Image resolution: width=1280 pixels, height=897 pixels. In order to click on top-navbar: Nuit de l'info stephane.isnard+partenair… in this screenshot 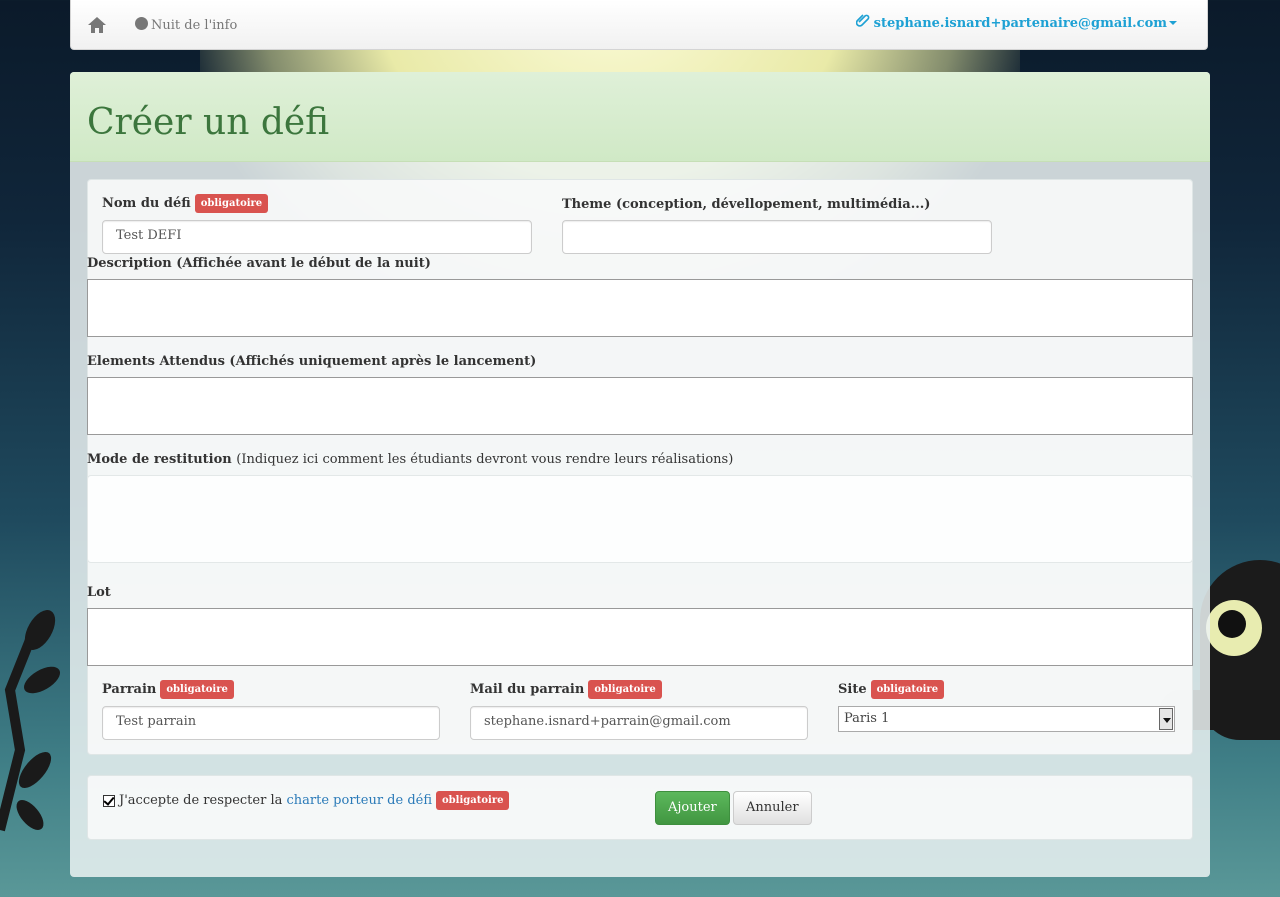, I will do `click(639, 25)`.